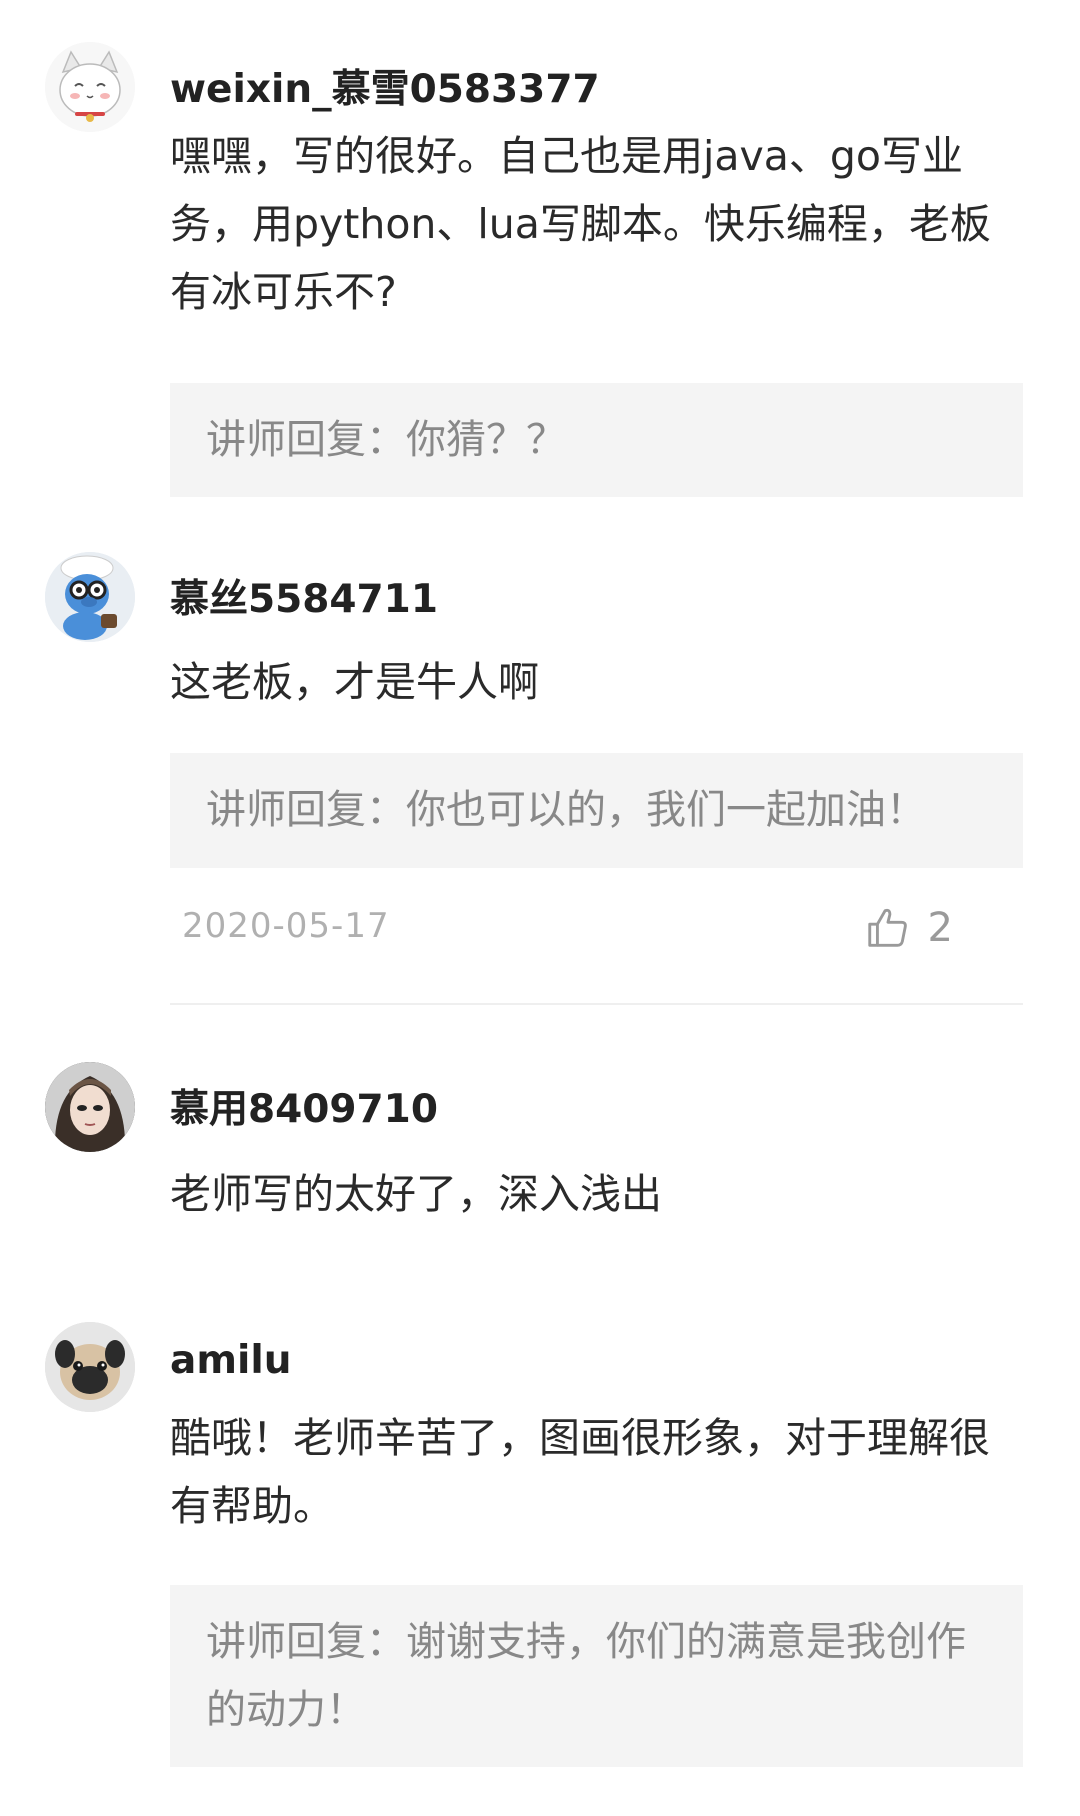  Describe the element at coordinates (304, 596) in the screenshot. I see `username: 慕丝5584711` at that location.